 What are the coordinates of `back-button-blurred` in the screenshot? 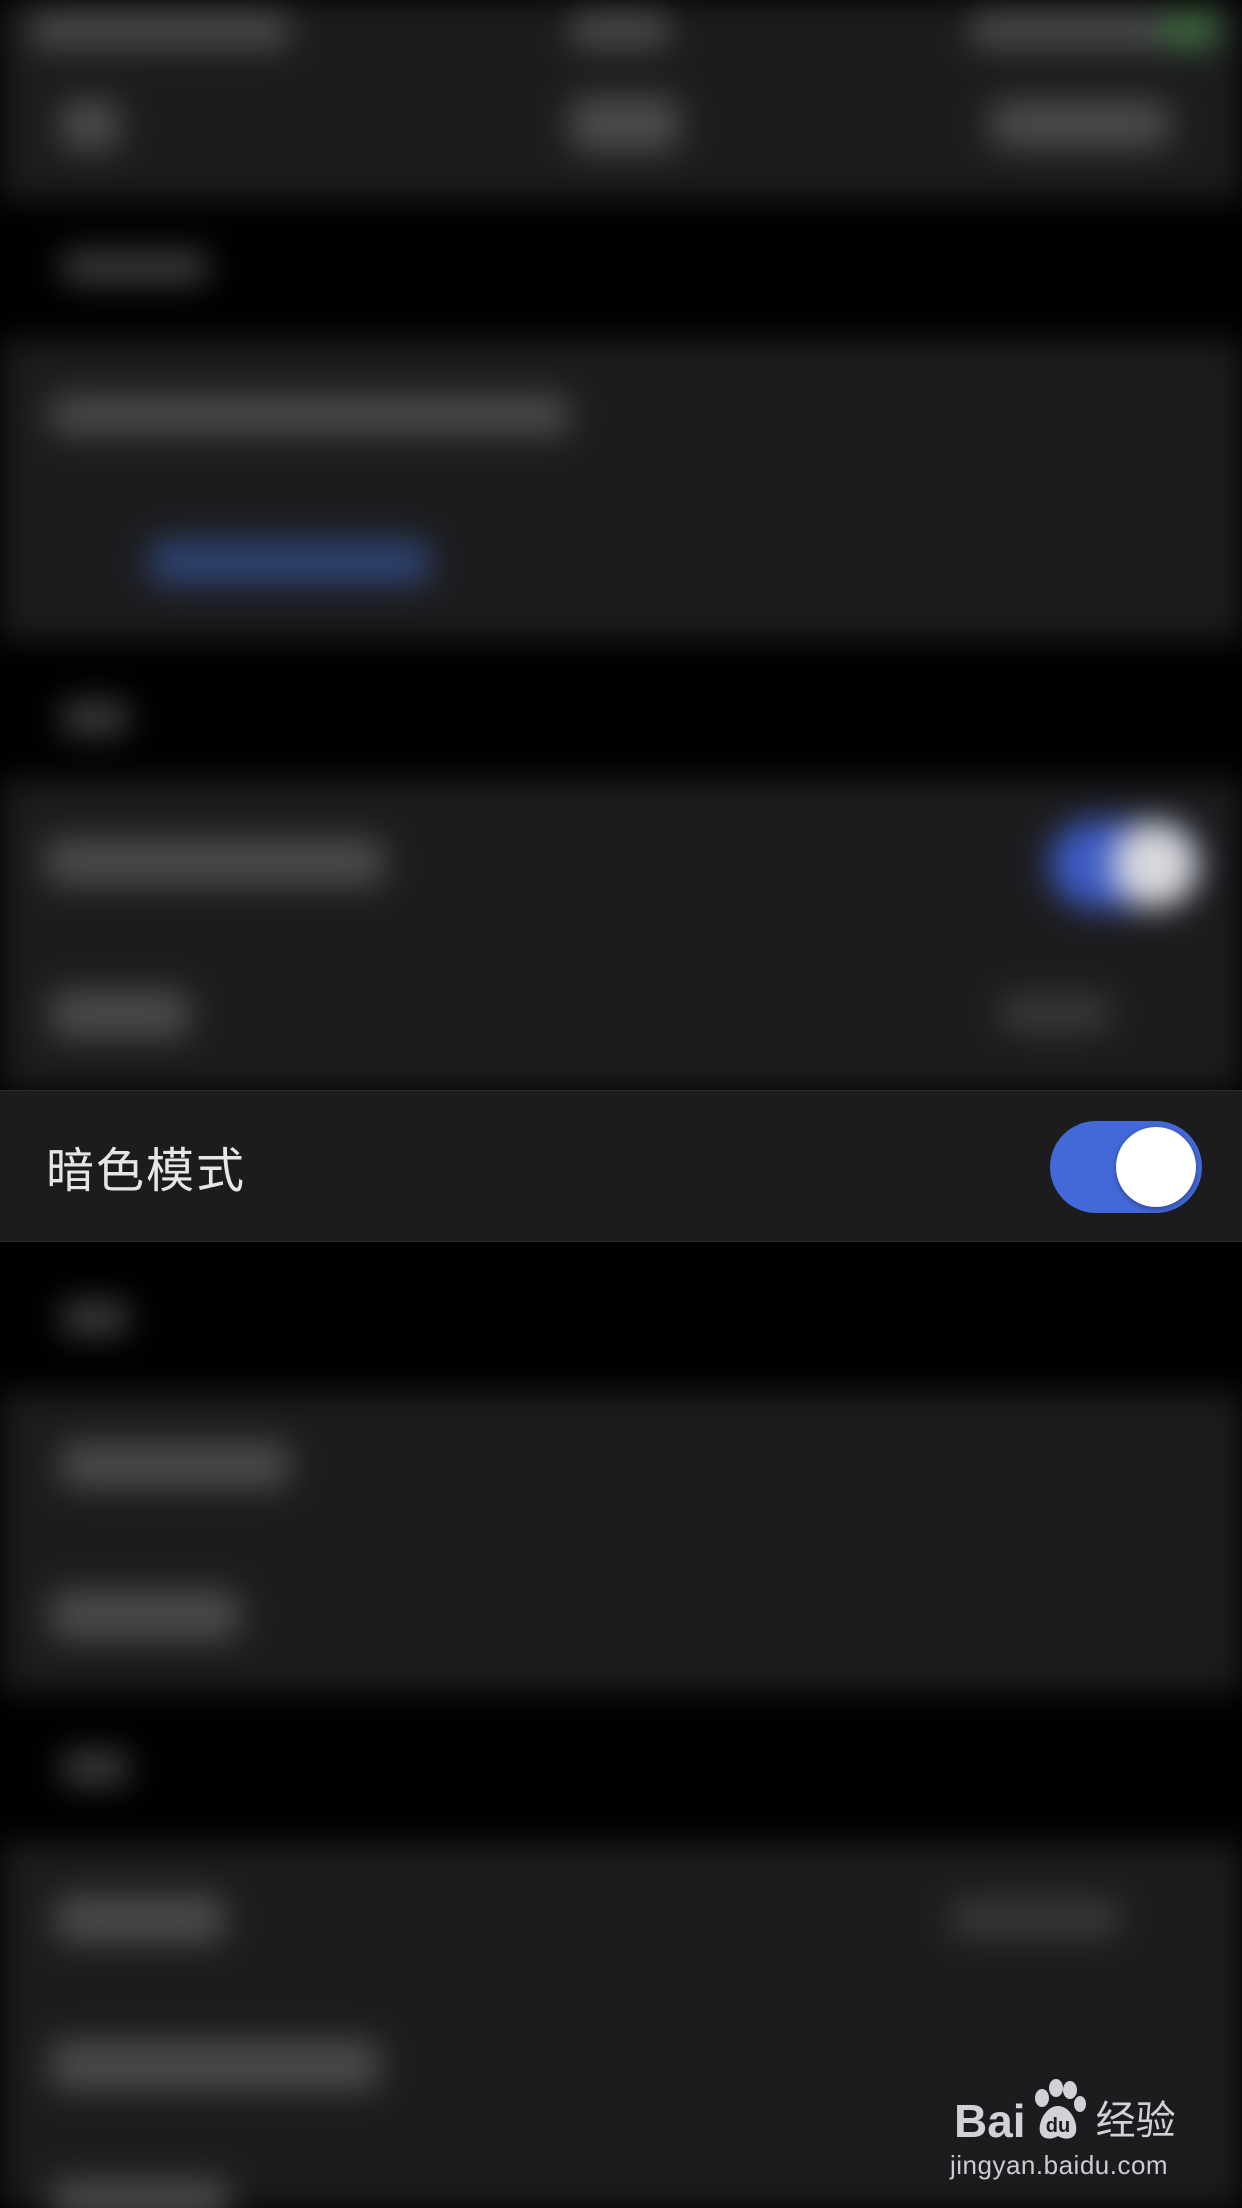 It's located at (90, 125).